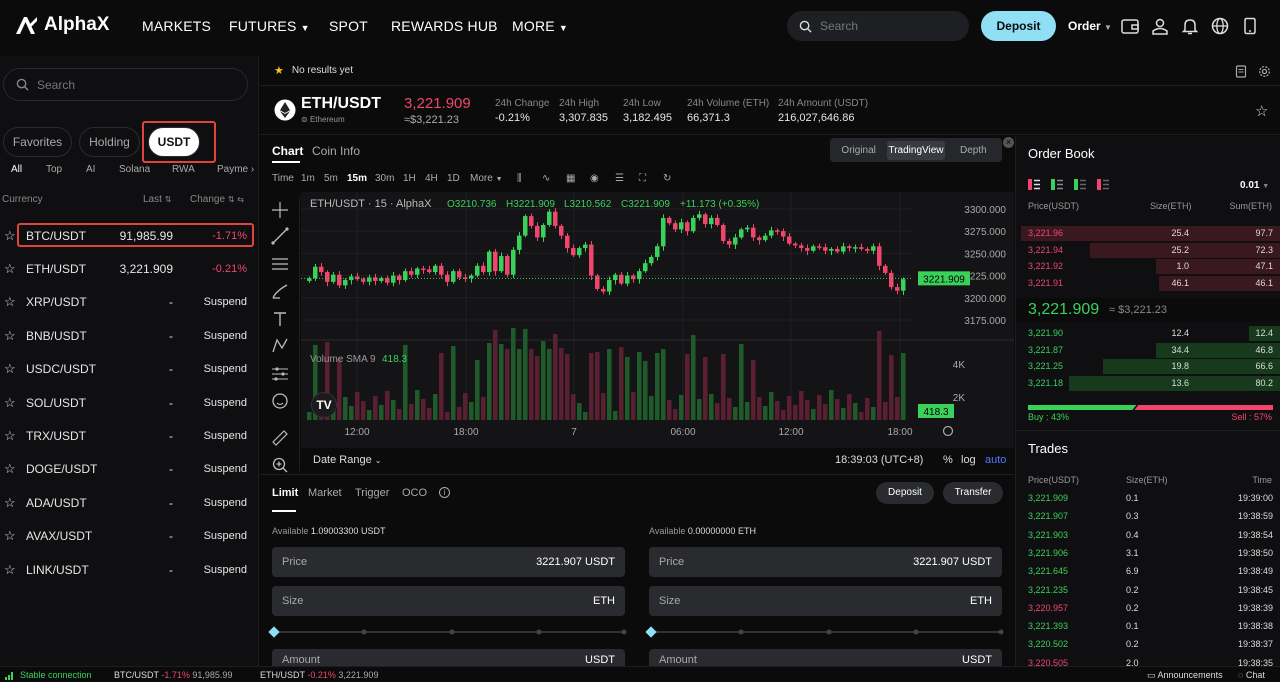  I want to click on nav-futures: FUTURES ▼, so click(269, 26).